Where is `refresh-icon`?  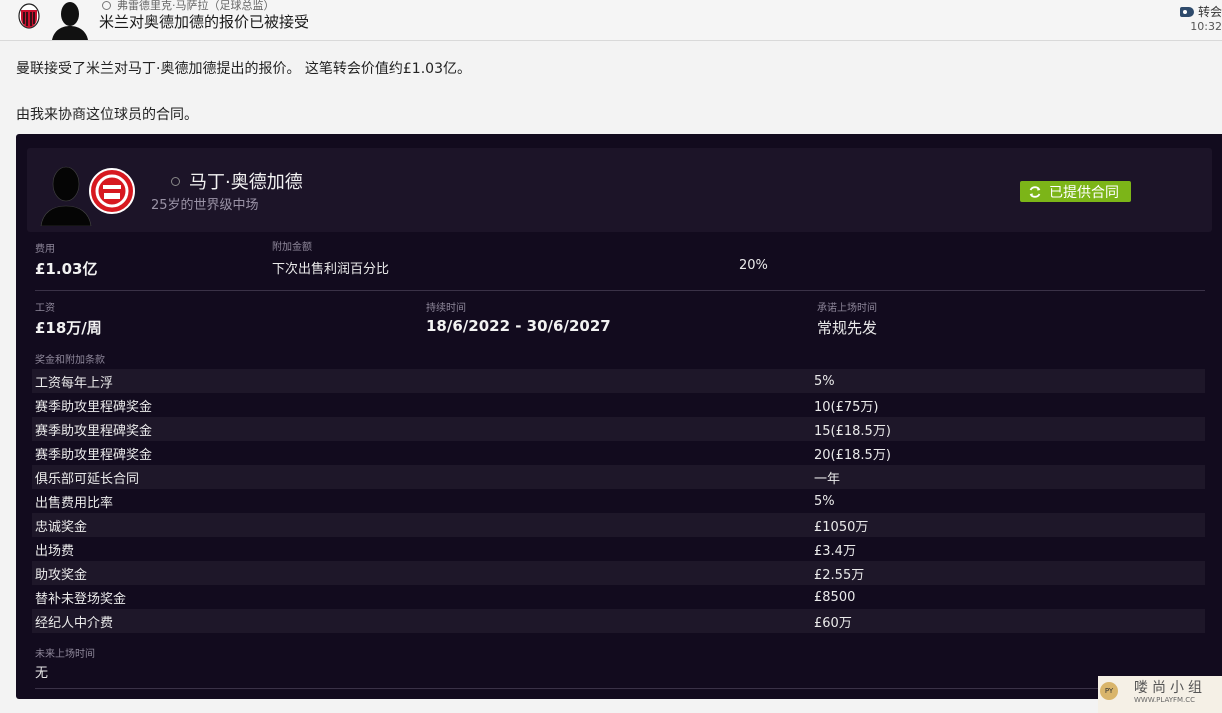
refresh-icon is located at coordinates (1035, 191).